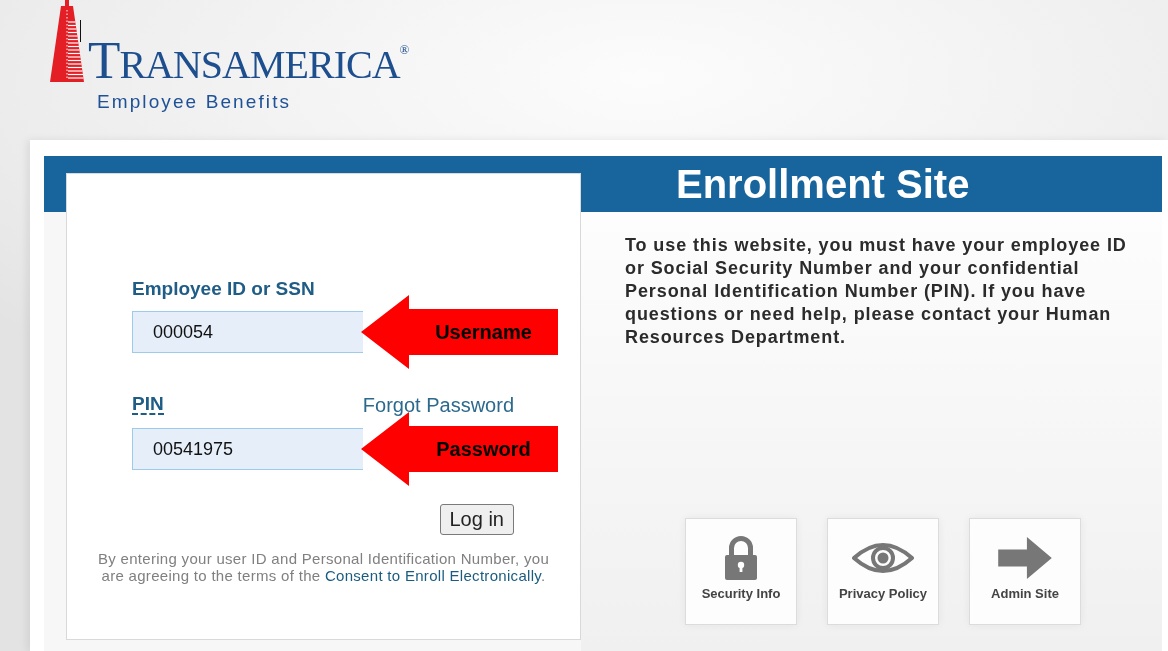 This screenshot has height=651, width=1168. Describe the element at coordinates (883, 571) in the screenshot. I see `shortcut-tile: Privacy Policy` at that location.